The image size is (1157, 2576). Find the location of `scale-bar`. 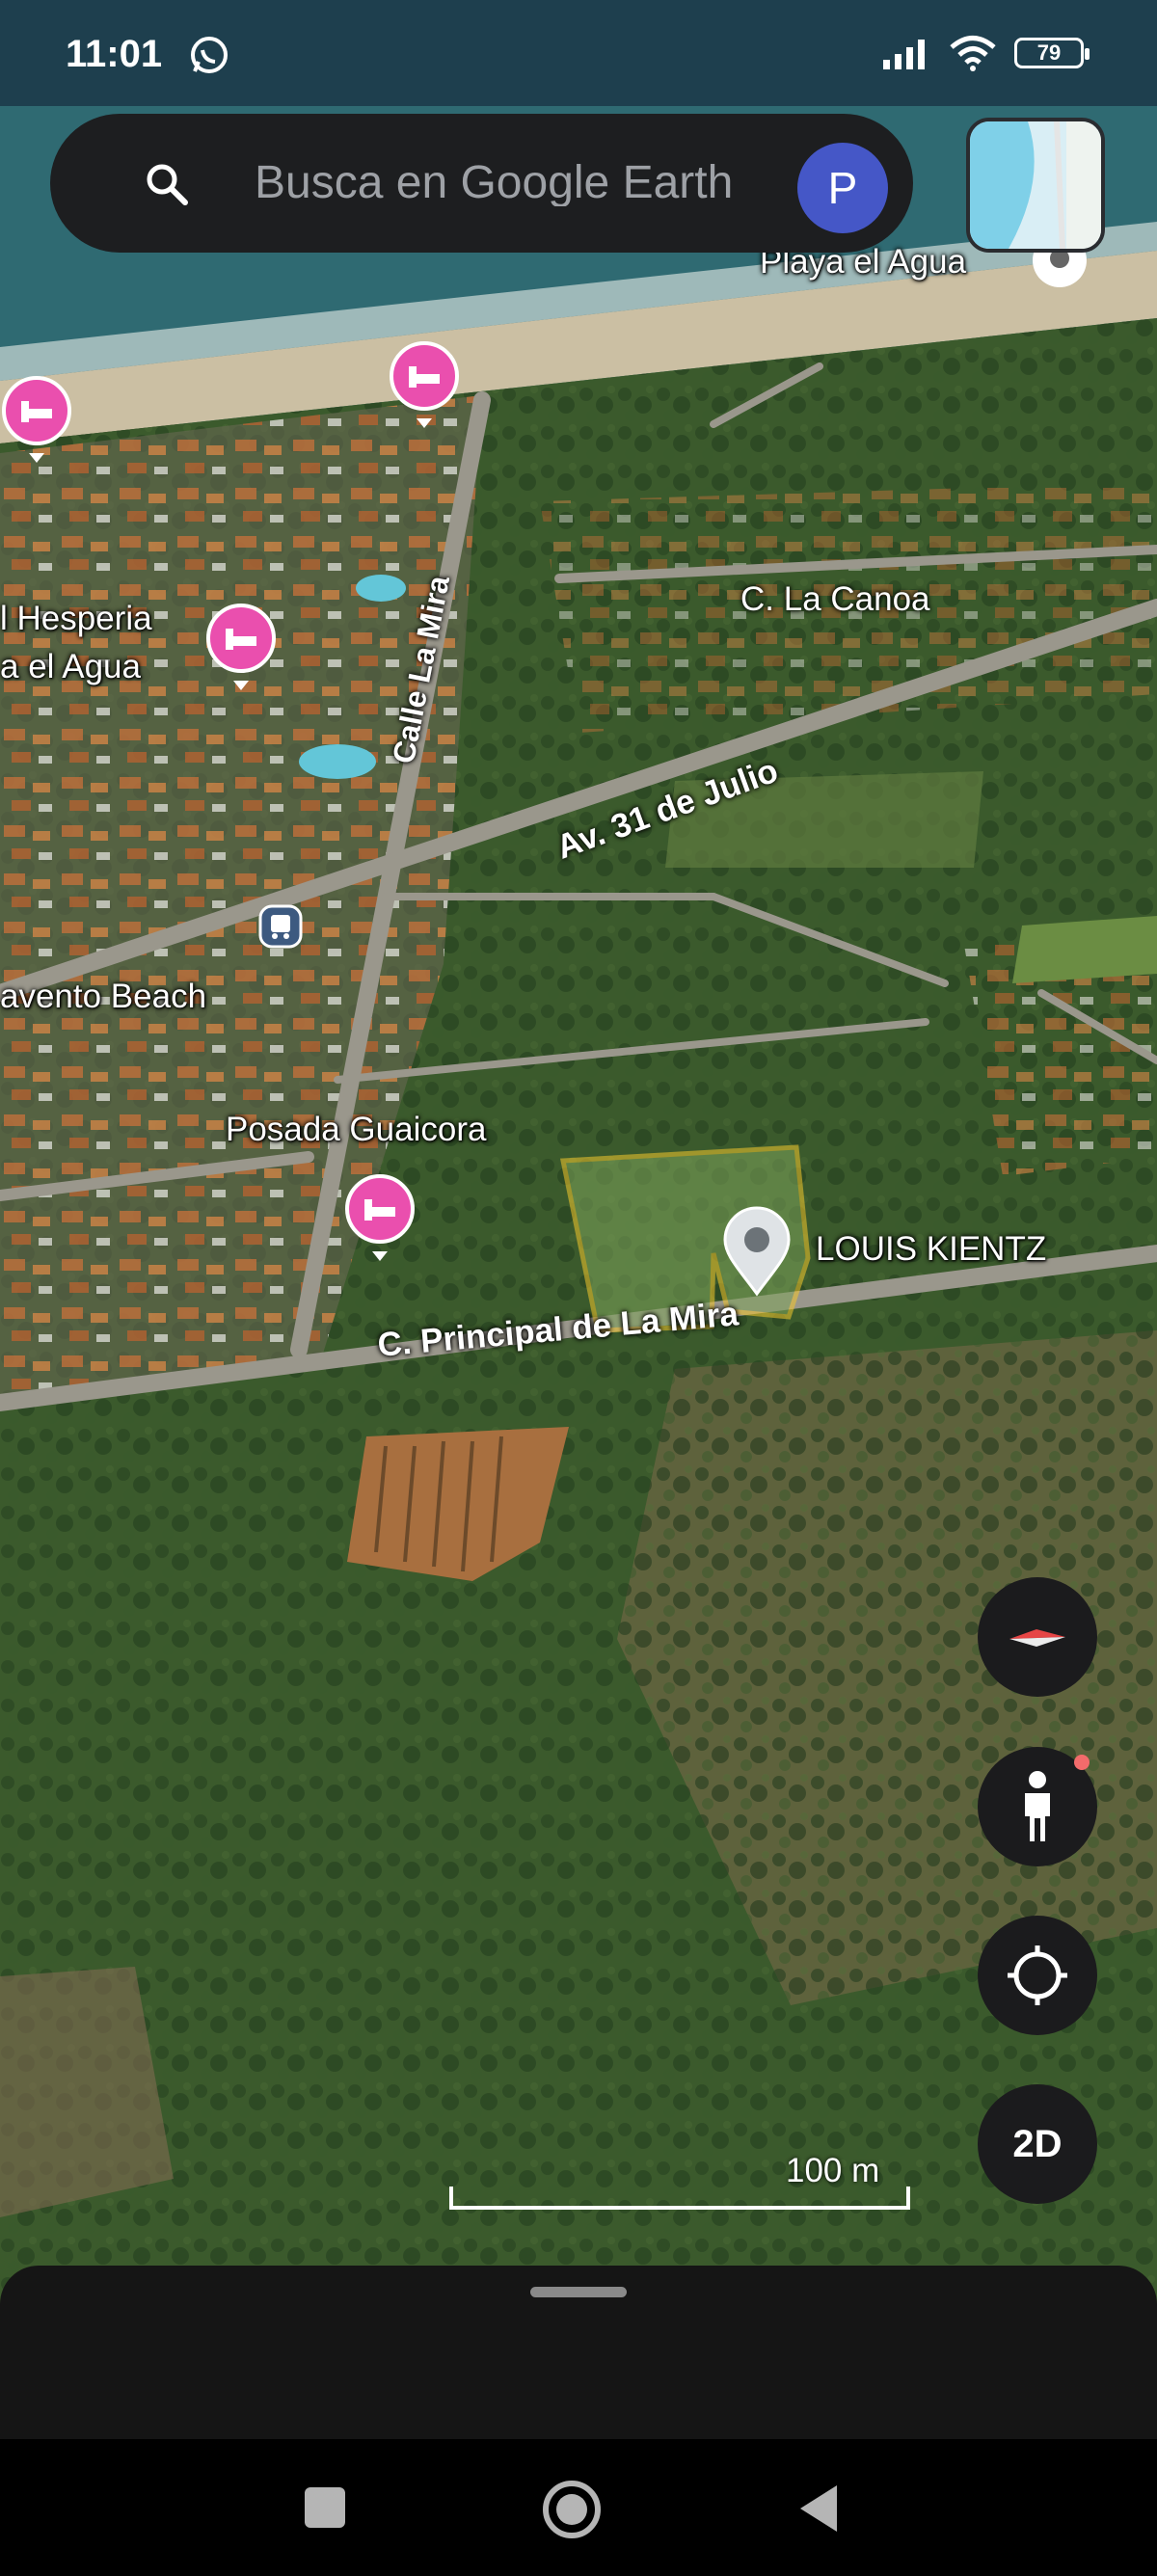

scale-bar is located at coordinates (679, 2199).